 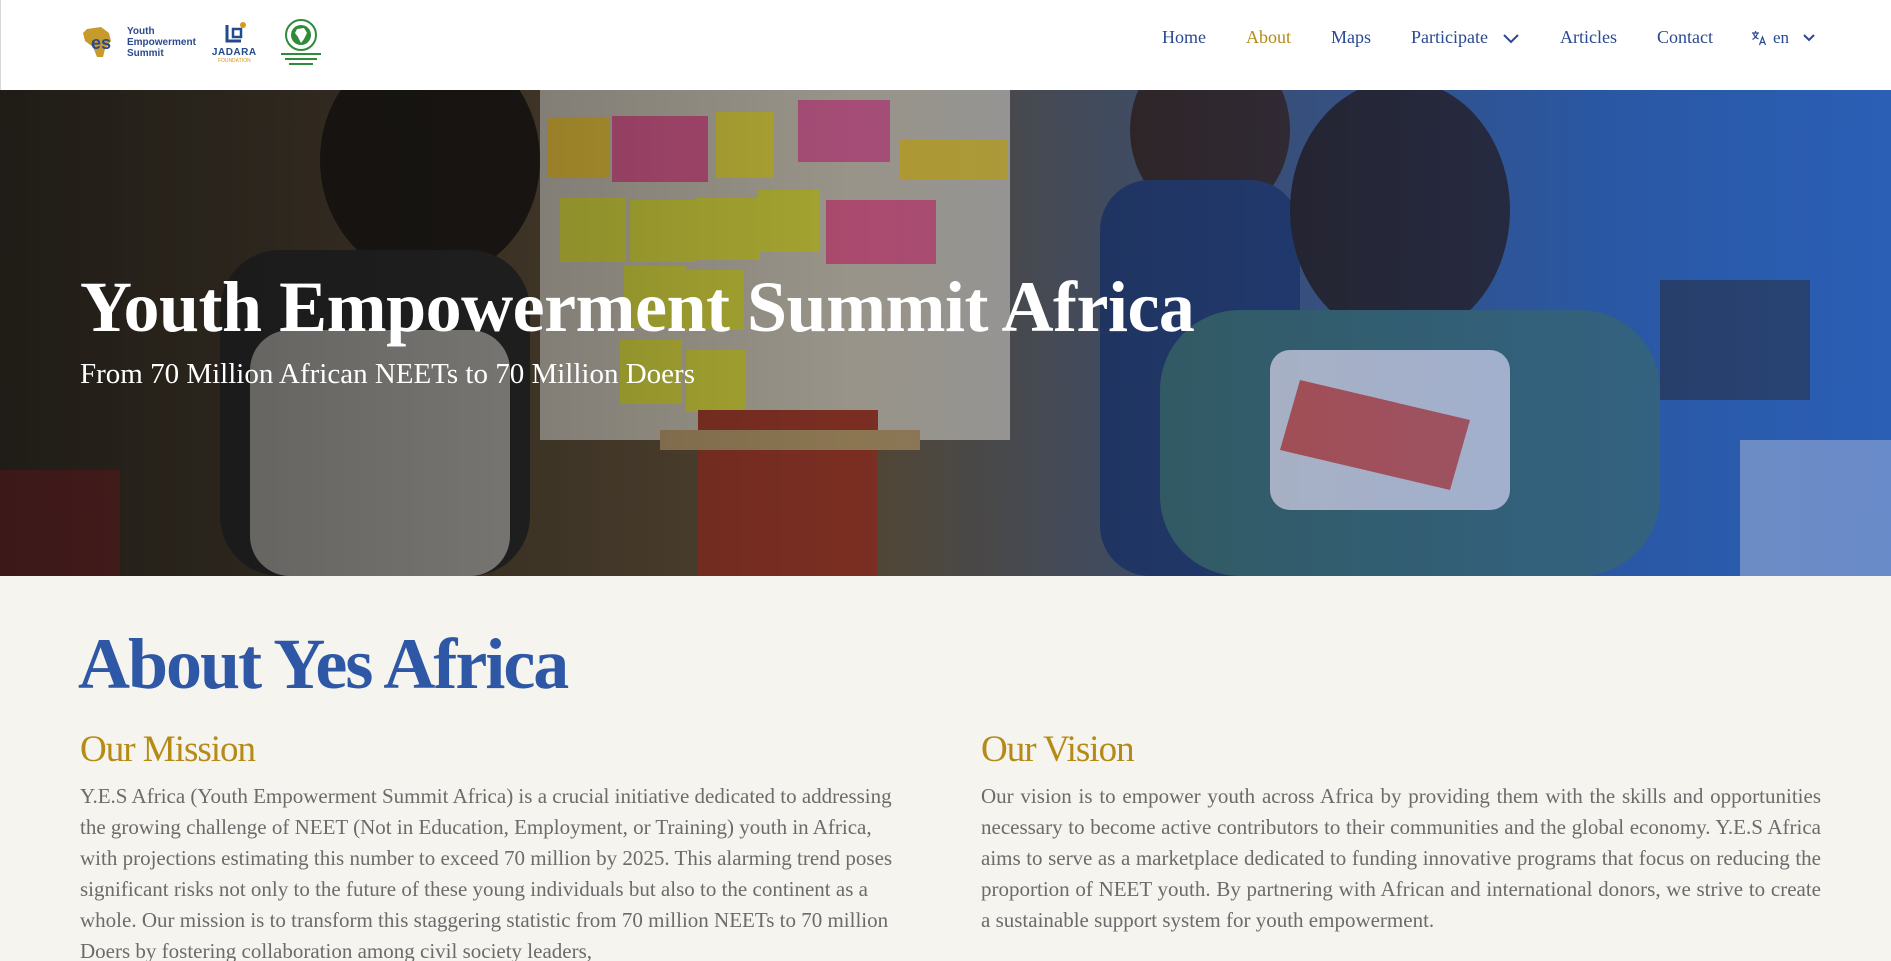 What do you see at coordinates (141, 31) in the screenshot?
I see `yes-logo-line1: Youth` at bounding box center [141, 31].